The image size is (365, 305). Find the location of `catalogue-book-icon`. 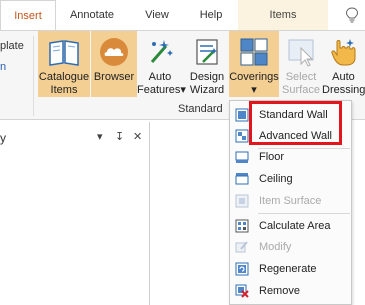

catalogue-book-icon is located at coordinates (64, 53).